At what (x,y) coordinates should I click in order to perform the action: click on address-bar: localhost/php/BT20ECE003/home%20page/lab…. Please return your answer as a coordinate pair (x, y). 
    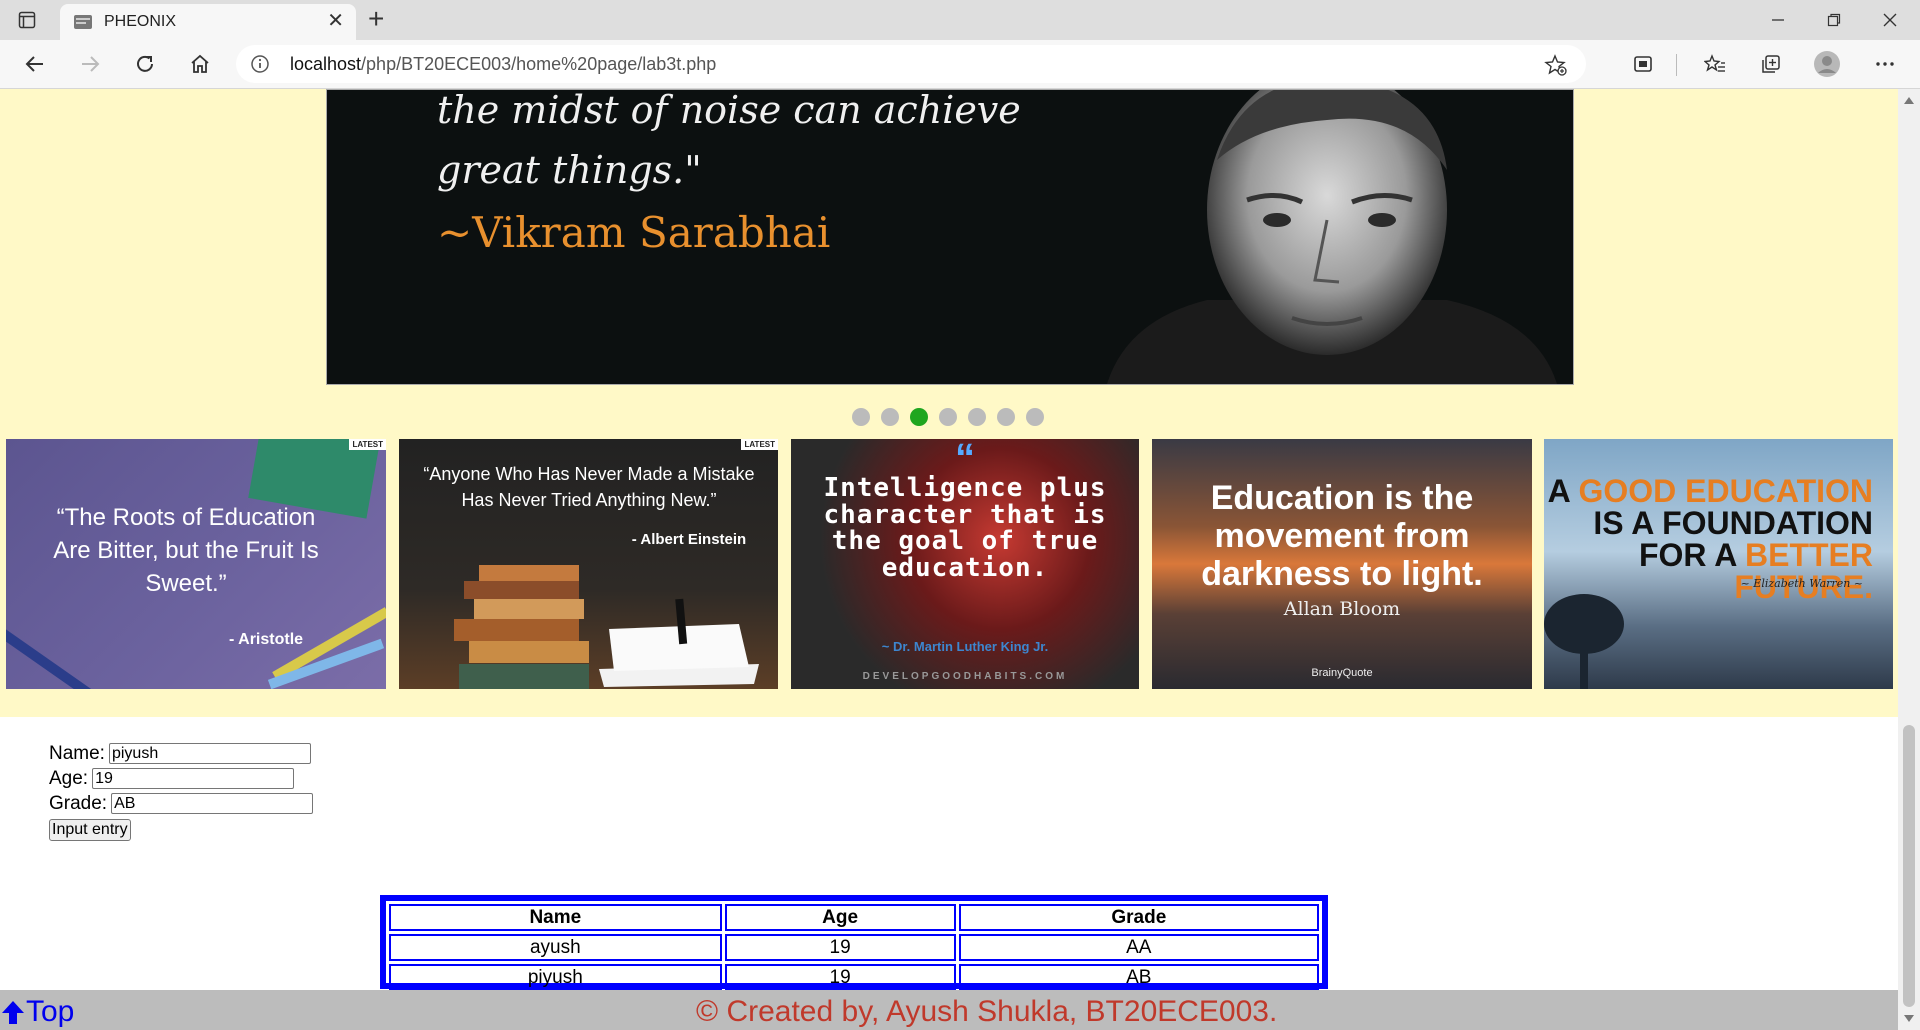
    Looking at the image, I should click on (911, 64).